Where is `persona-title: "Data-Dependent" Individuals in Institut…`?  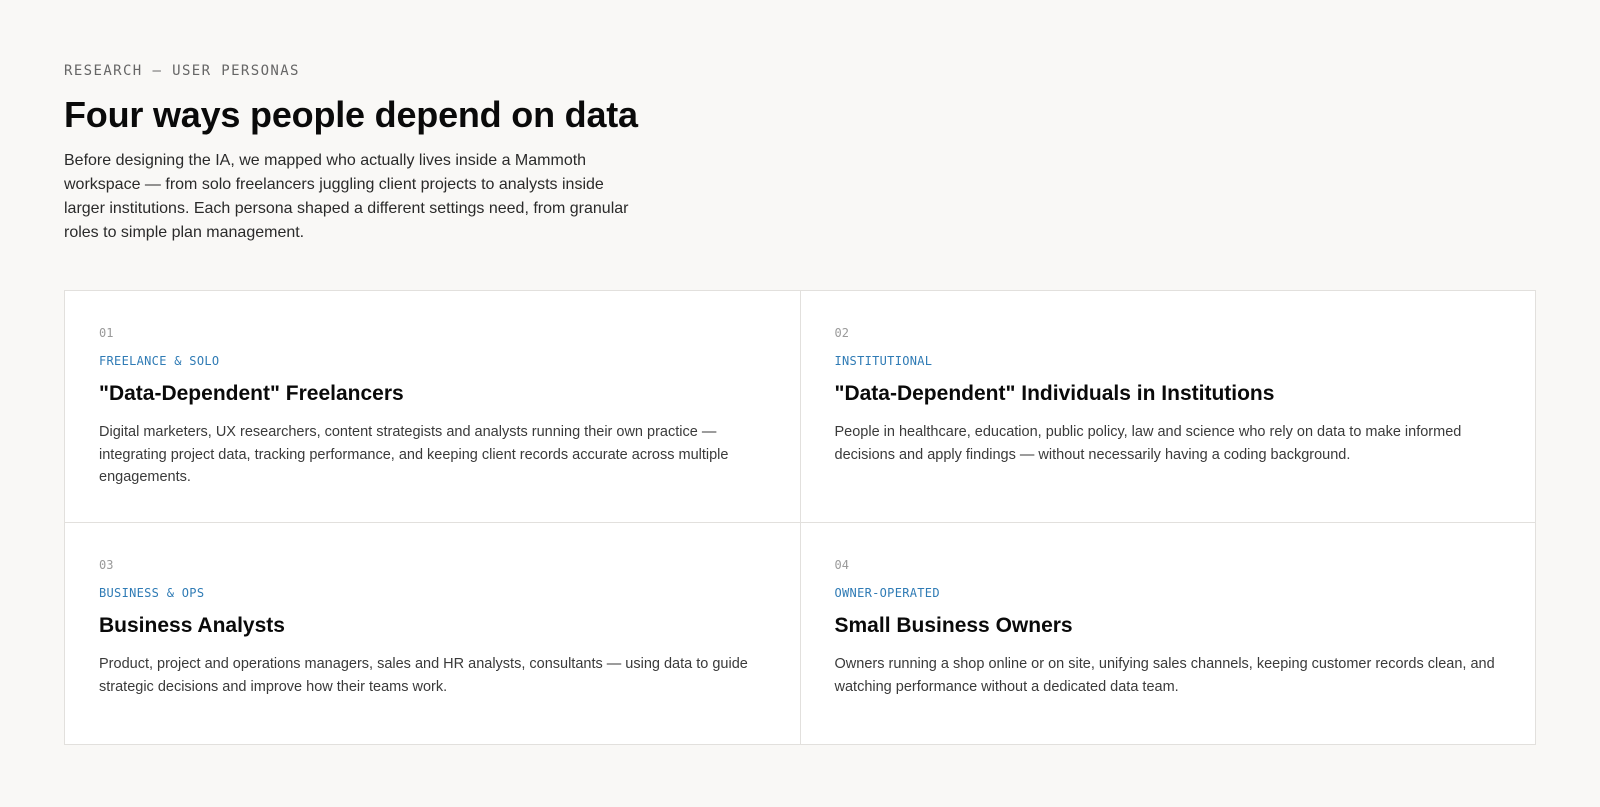 persona-title: "Data-Dependent" Individuals in Institut… is located at coordinates (1054, 393).